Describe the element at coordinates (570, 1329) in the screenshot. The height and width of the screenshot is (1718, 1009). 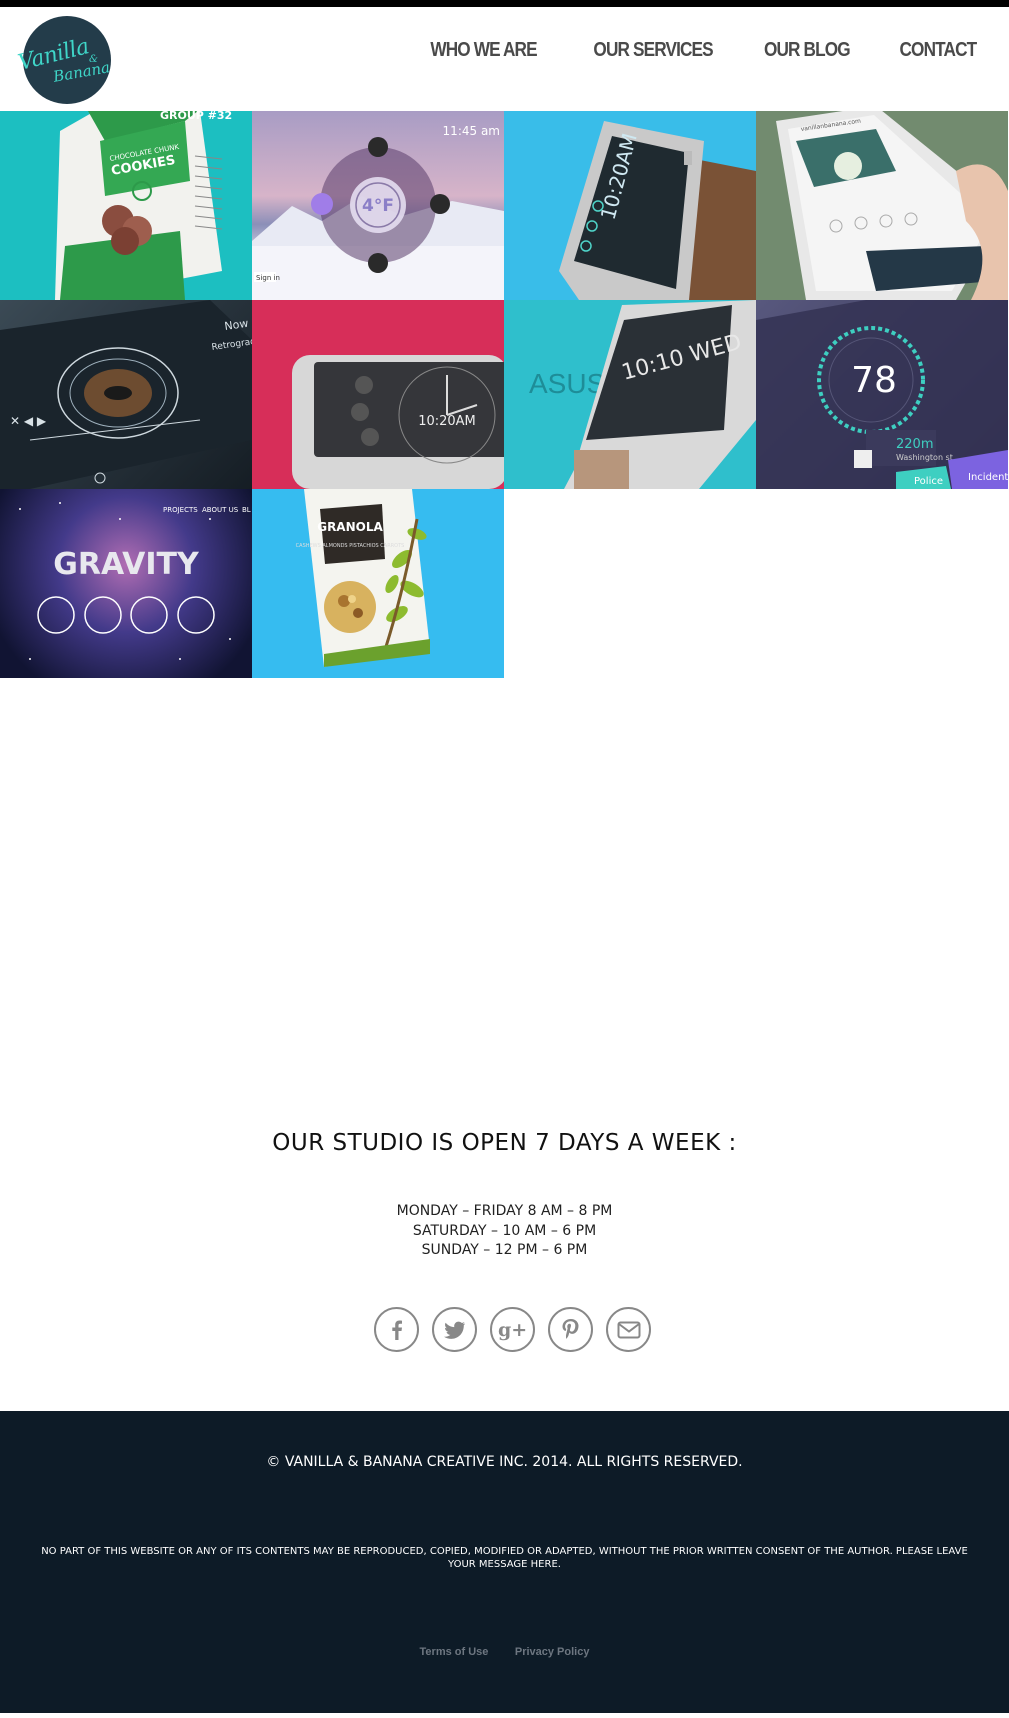
I see `pinterest-icon` at that location.